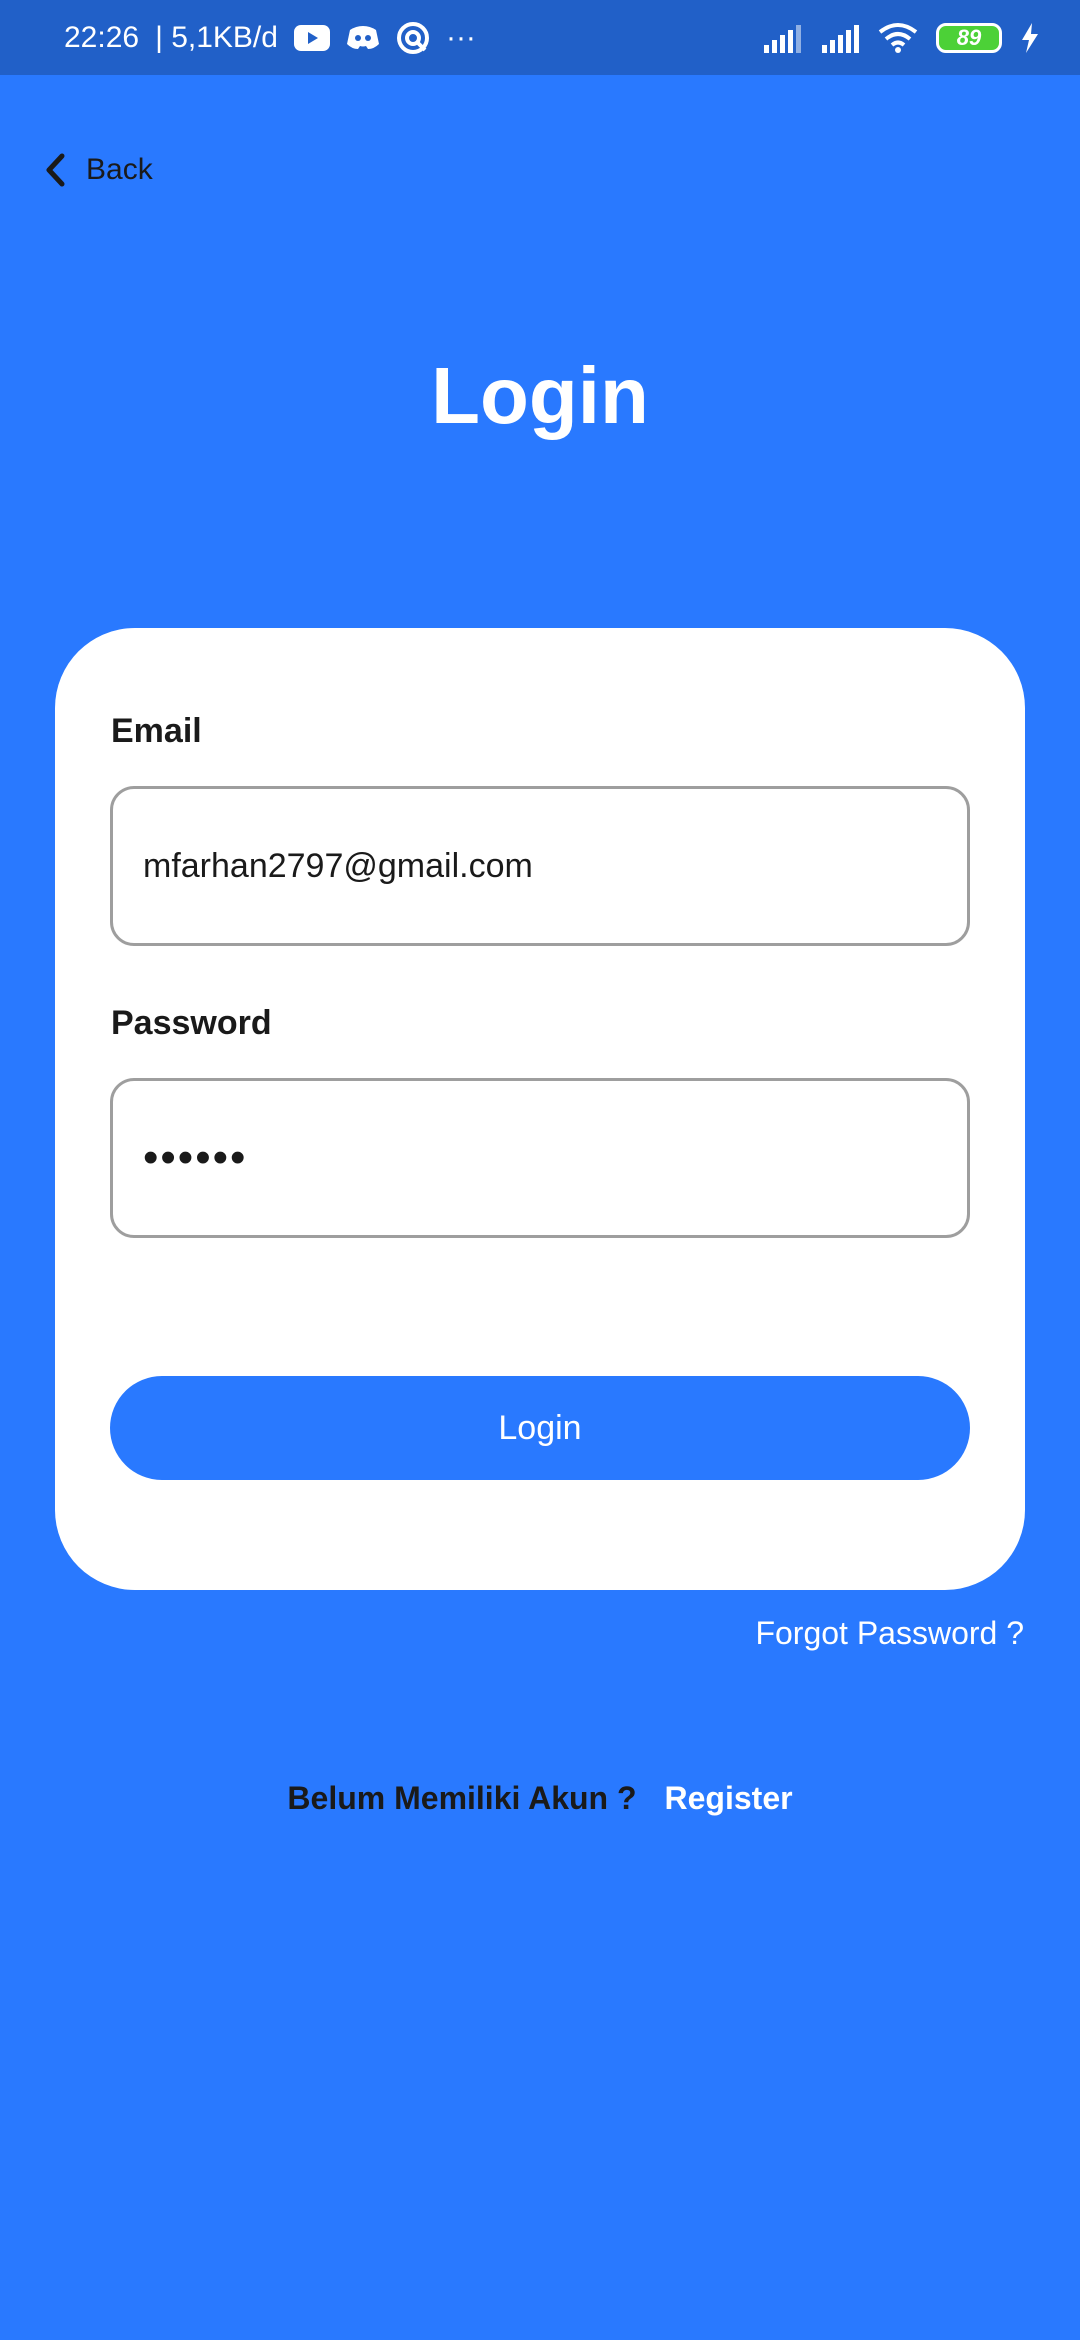  I want to click on password-label: Password, so click(191, 1023).